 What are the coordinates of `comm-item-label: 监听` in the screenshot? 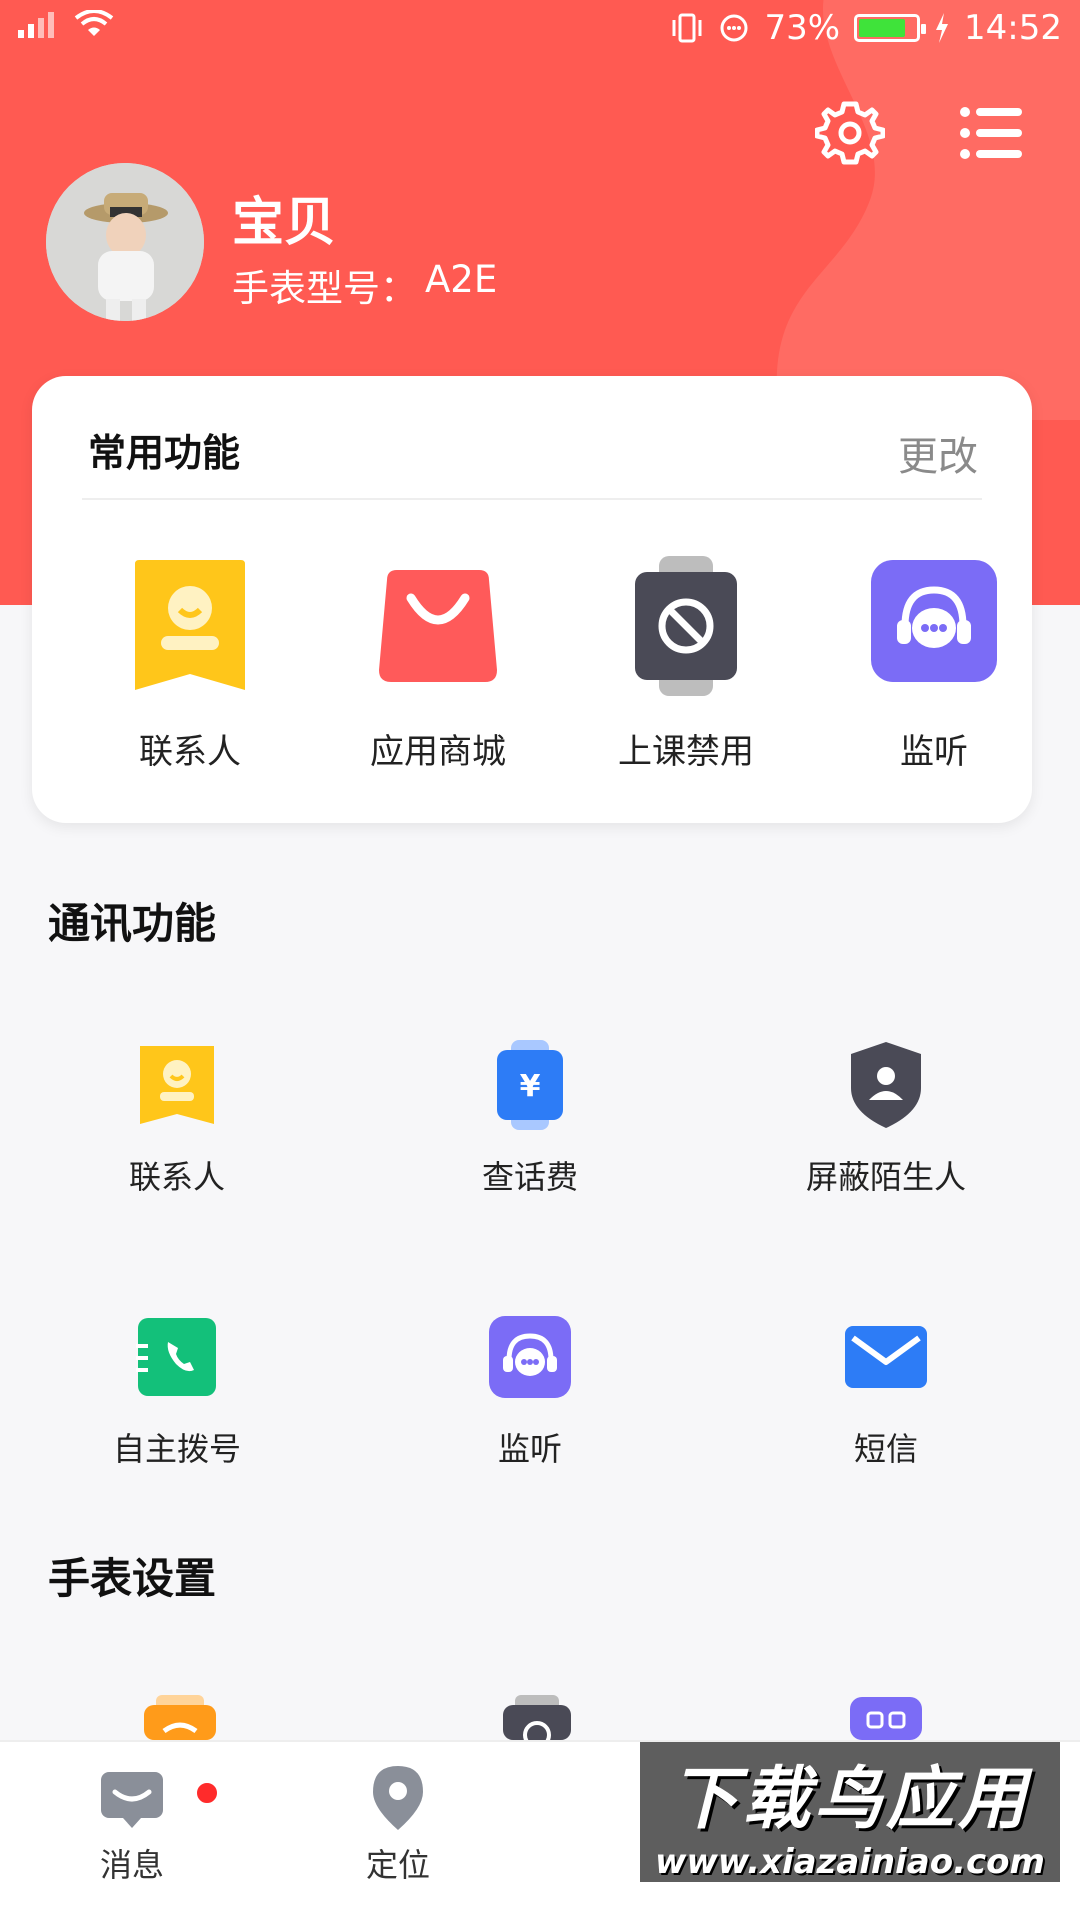 It's located at (529, 1449).